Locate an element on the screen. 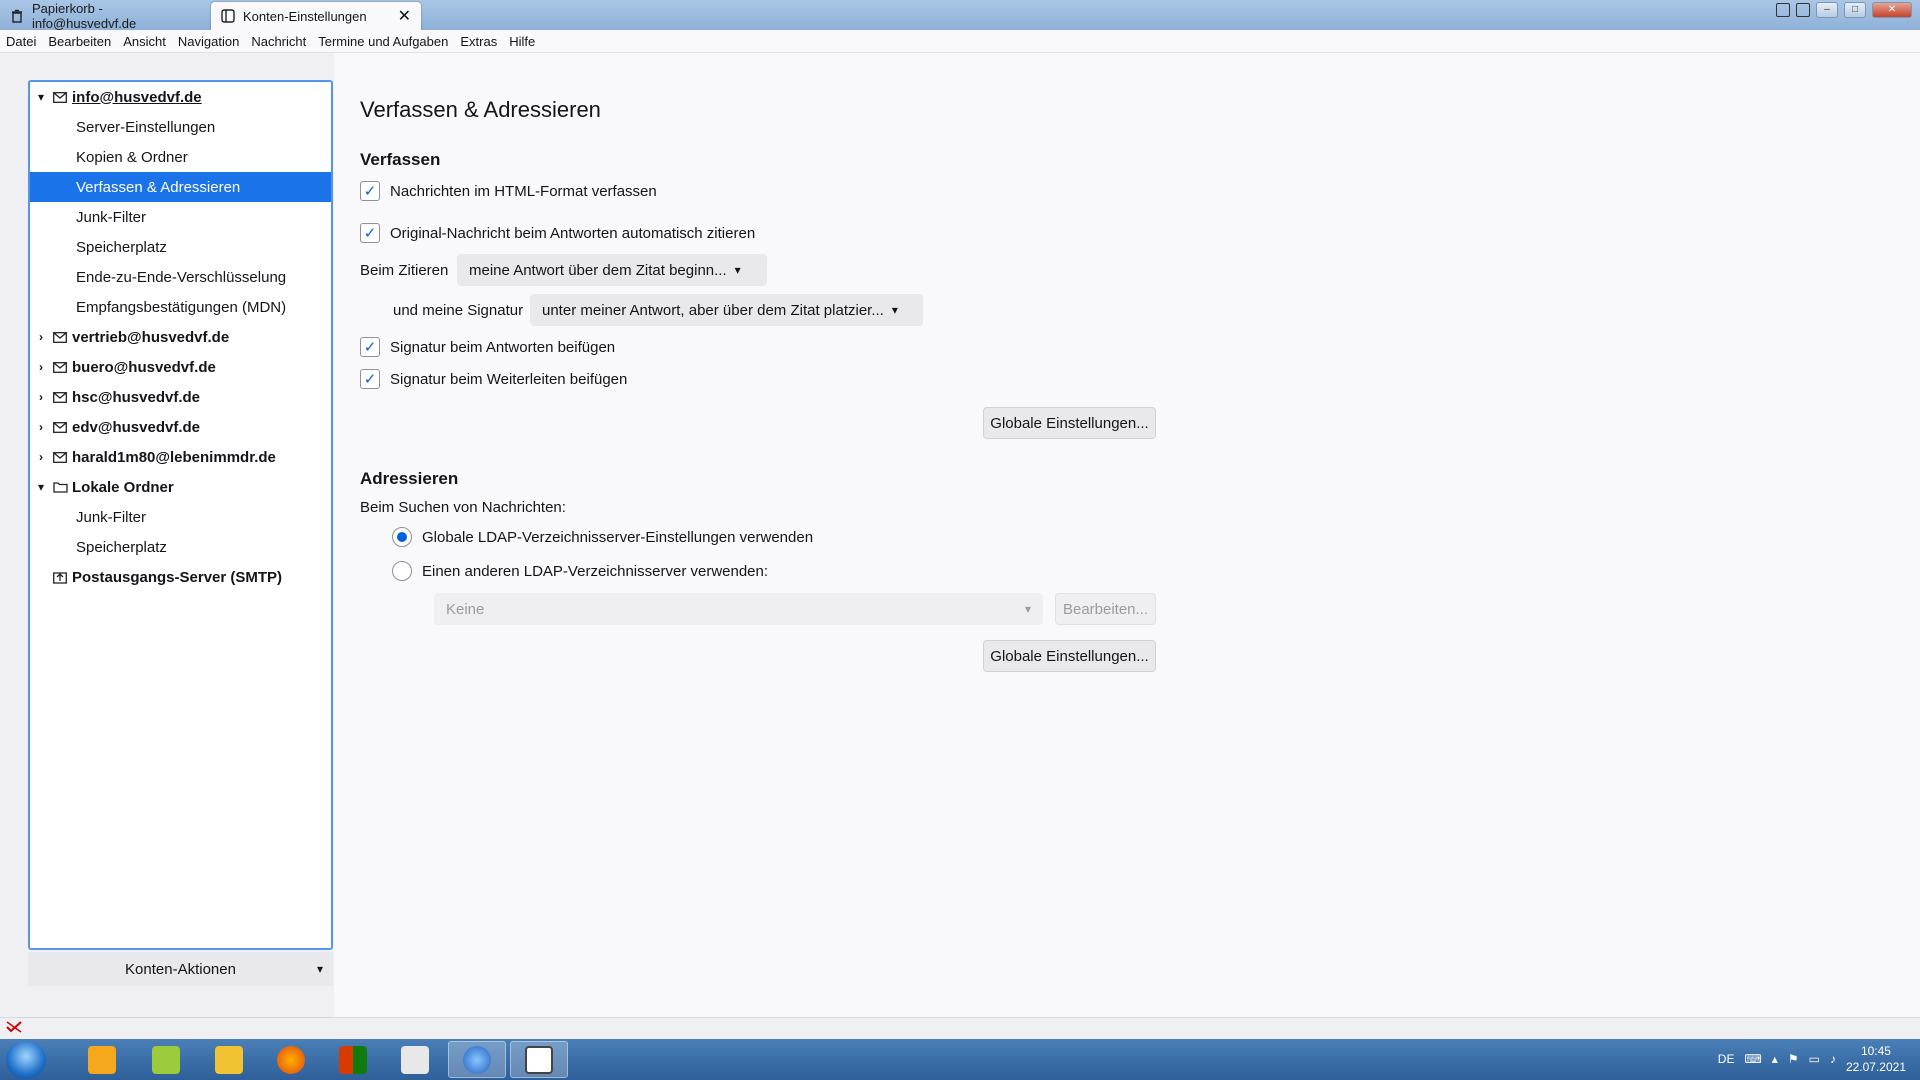  close-window-button: ✕ is located at coordinates (1892, 10).